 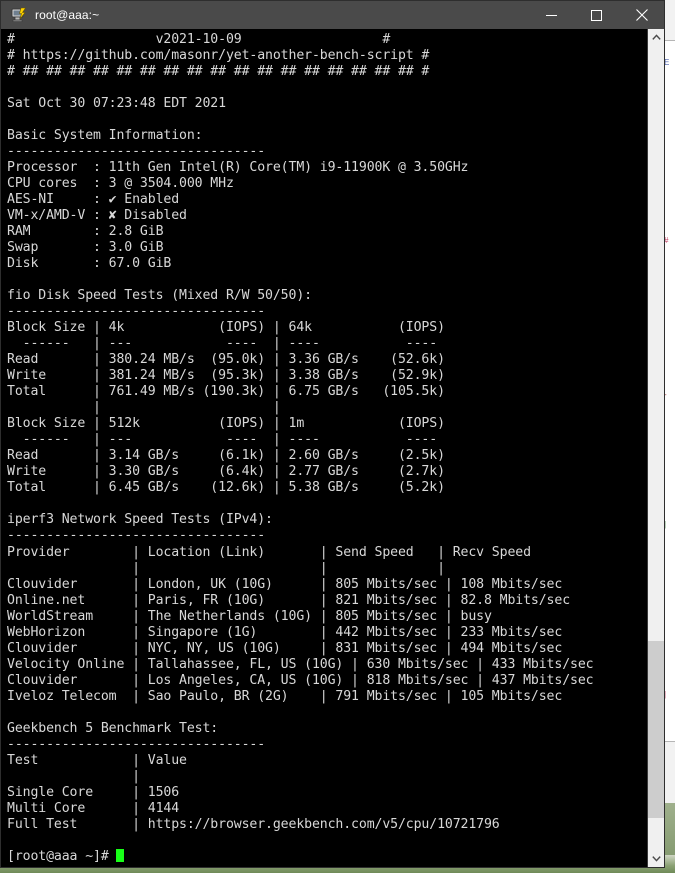 I want to click on window-controls, so click(x=596, y=15).